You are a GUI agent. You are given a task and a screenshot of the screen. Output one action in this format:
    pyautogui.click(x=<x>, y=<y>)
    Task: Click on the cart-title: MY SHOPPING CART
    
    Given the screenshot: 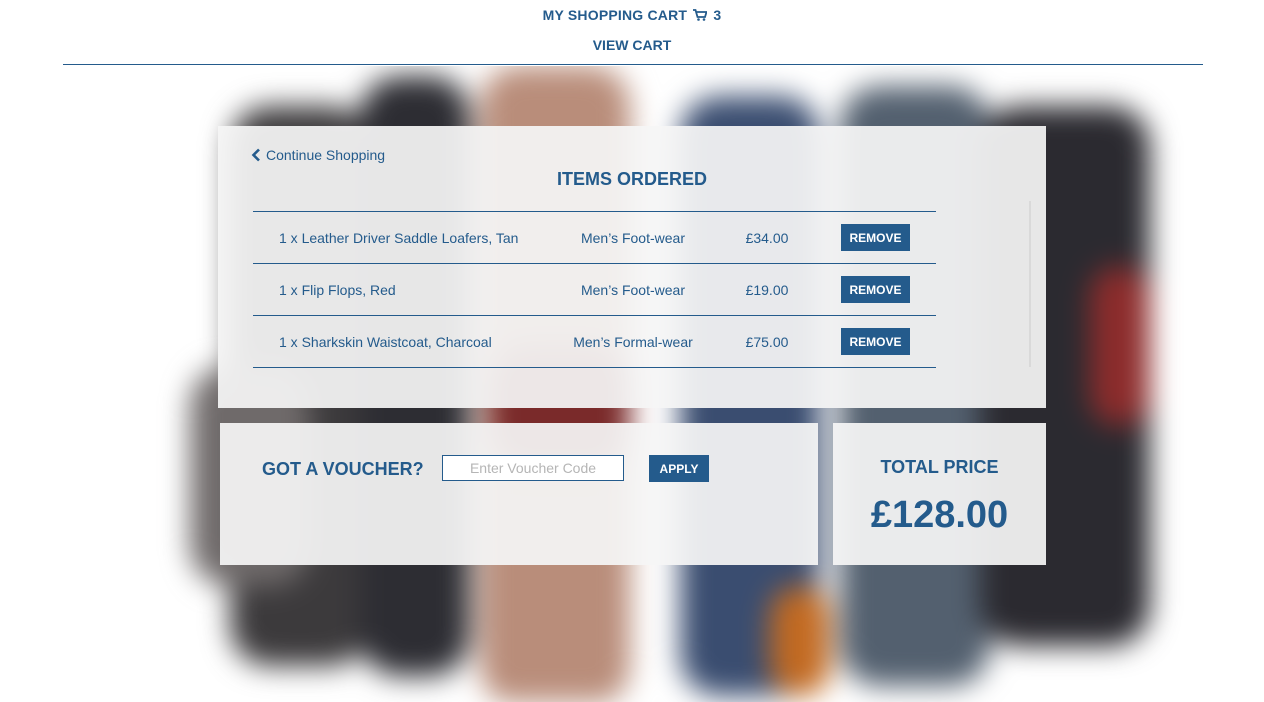 What is the action you would take?
    pyautogui.click(x=615, y=15)
    